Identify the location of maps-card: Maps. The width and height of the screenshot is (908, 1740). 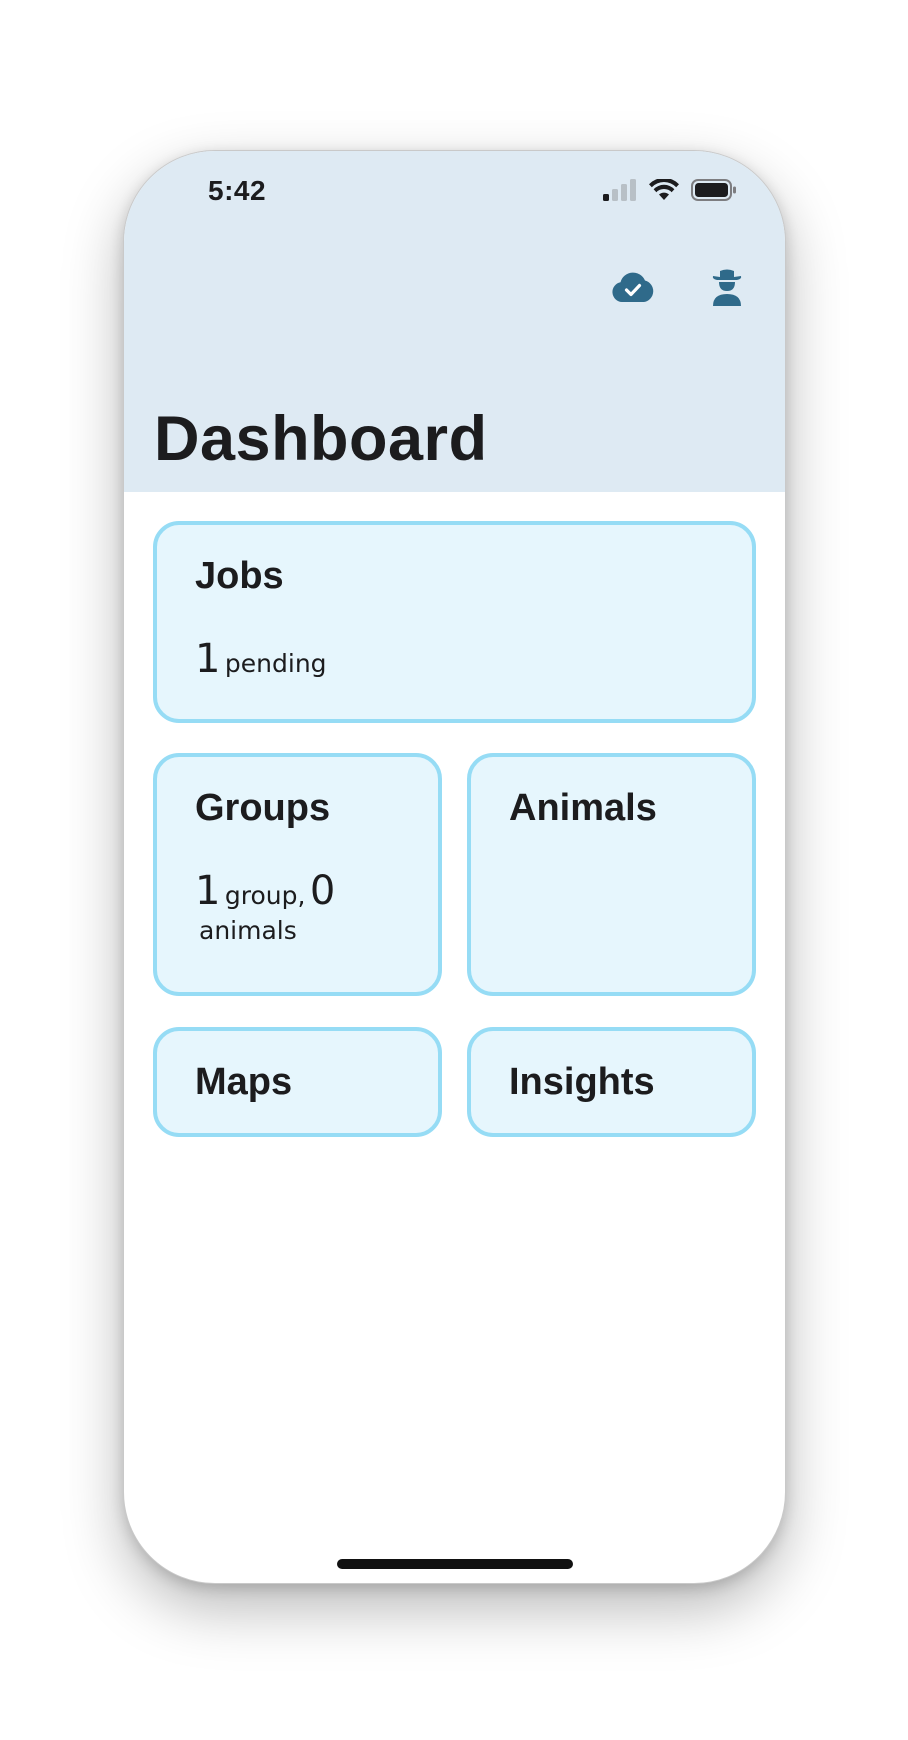
(297, 1082).